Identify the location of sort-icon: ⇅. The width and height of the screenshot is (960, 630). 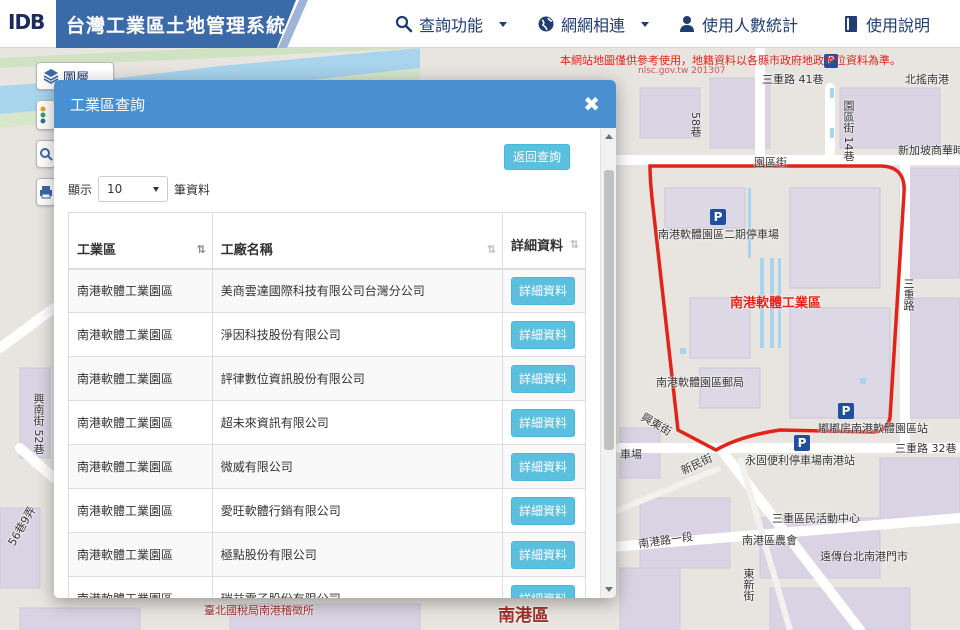
(574, 244).